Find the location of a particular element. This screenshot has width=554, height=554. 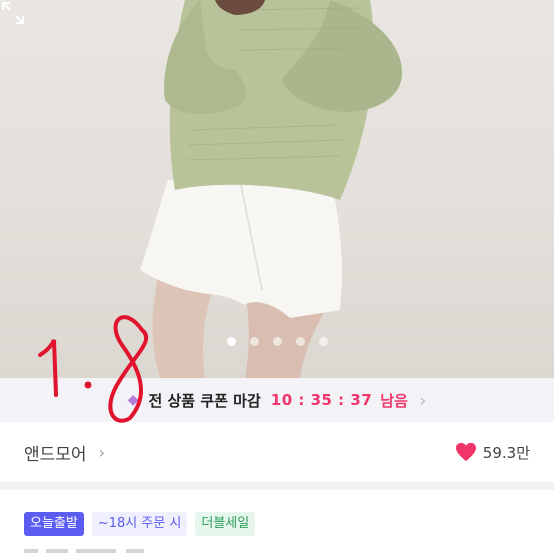

coupon-countdown-banner: ◆ 전 상품 쿠폰 마감 10 : 35 : 37 남음 › is located at coordinates (277, 400).